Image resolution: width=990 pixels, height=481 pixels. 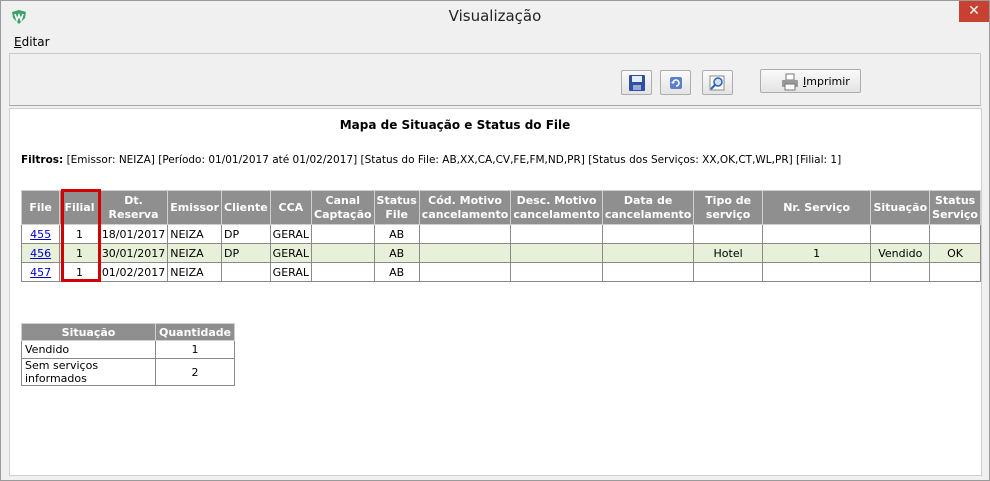 What do you see at coordinates (40, 253) in the screenshot?
I see `file-link-456: 456` at bounding box center [40, 253].